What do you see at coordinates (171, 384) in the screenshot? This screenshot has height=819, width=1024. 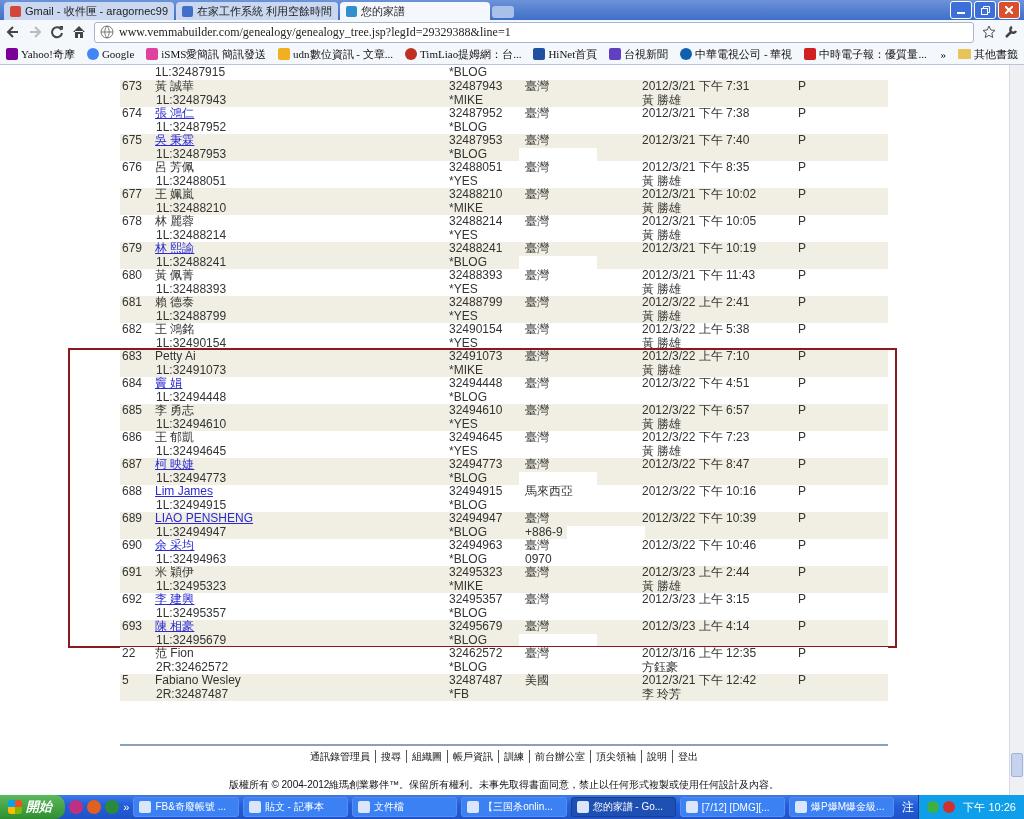 I see `member-name-link: 竇 娟` at bounding box center [171, 384].